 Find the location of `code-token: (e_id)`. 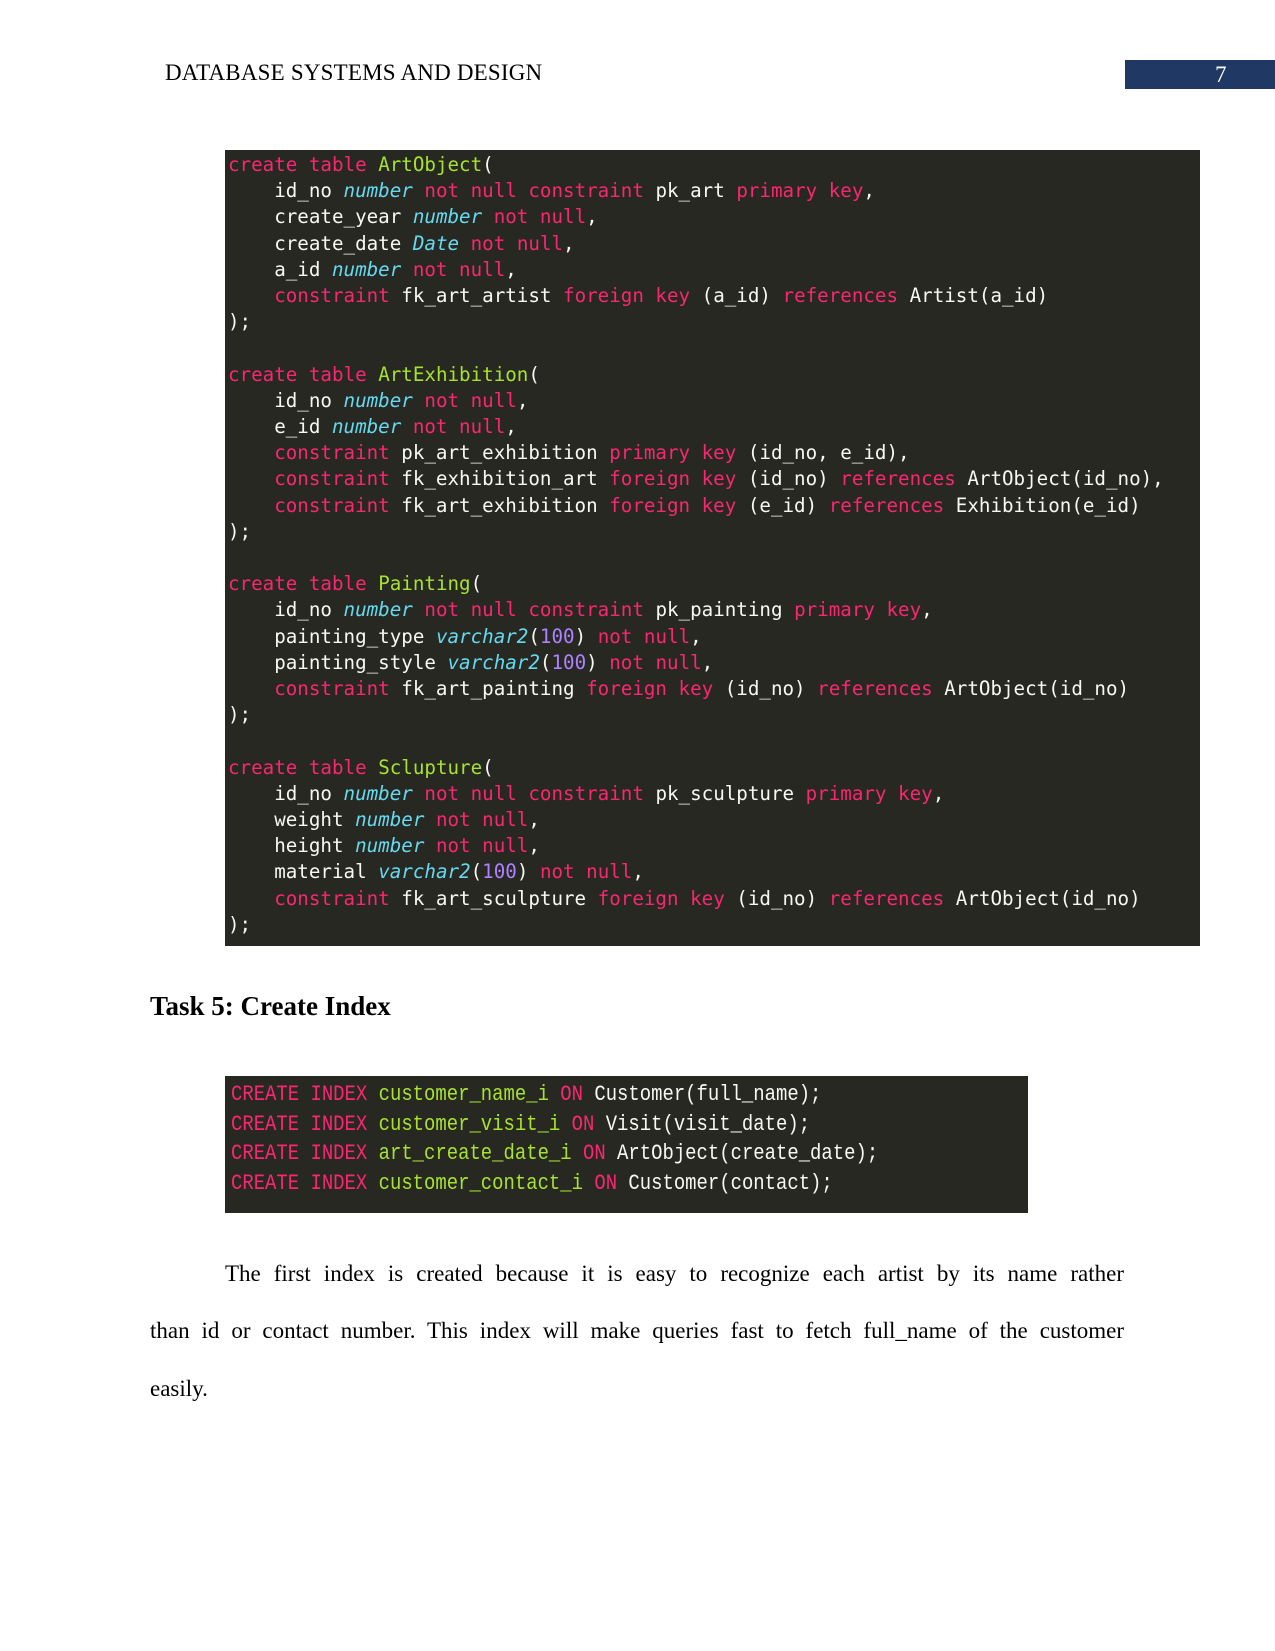

code-token: (e_id) is located at coordinates (788, 505).